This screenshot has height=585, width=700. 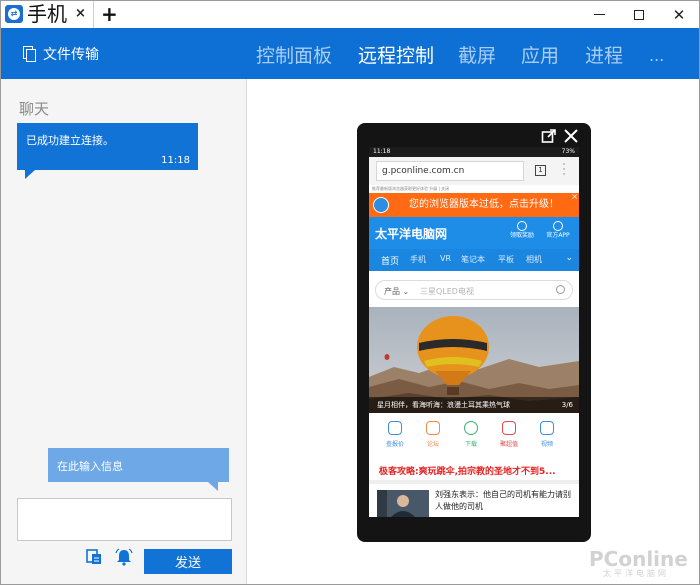 I want to click on hint-tail, so click(x=213, y=486).